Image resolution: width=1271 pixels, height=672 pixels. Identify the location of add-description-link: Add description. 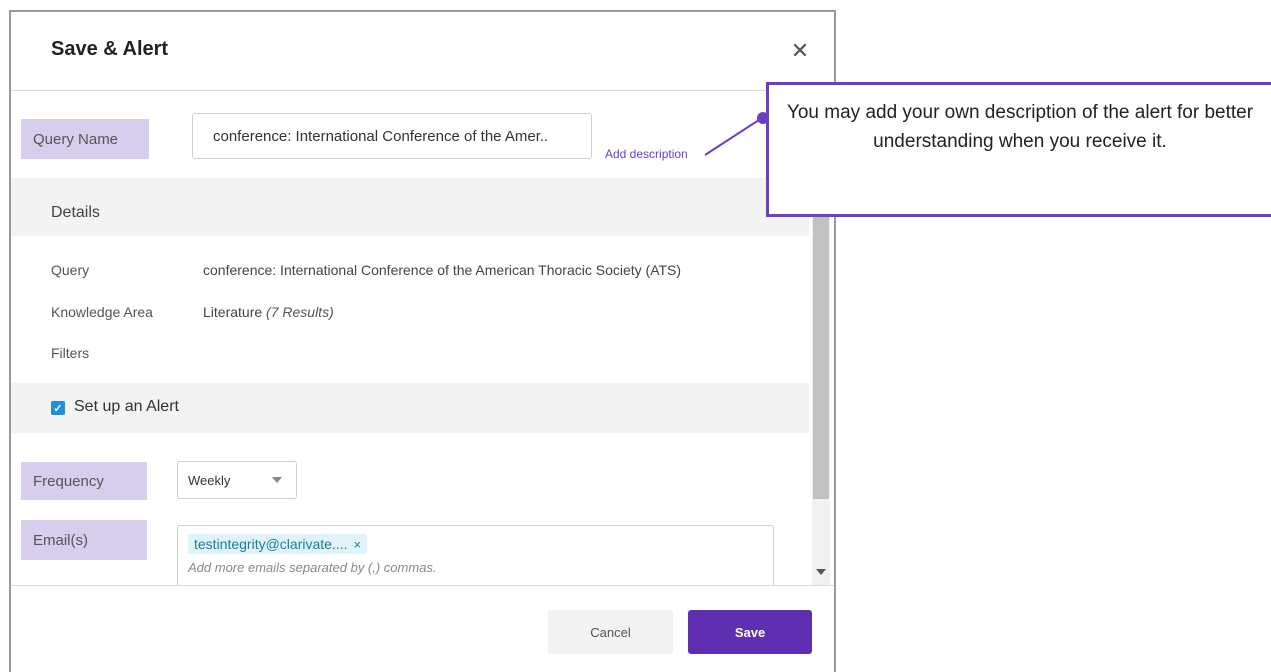
(646, 154).